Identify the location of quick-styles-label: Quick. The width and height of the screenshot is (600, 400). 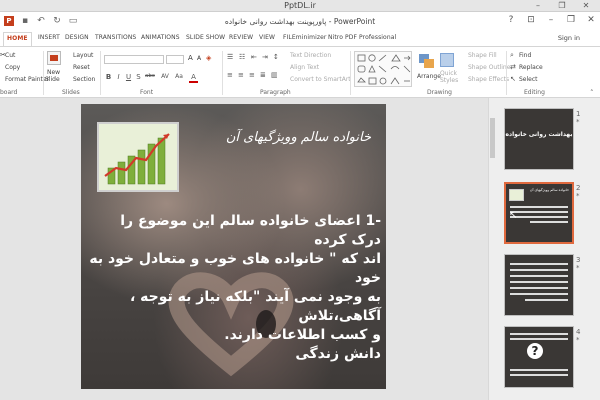
(448, 73).